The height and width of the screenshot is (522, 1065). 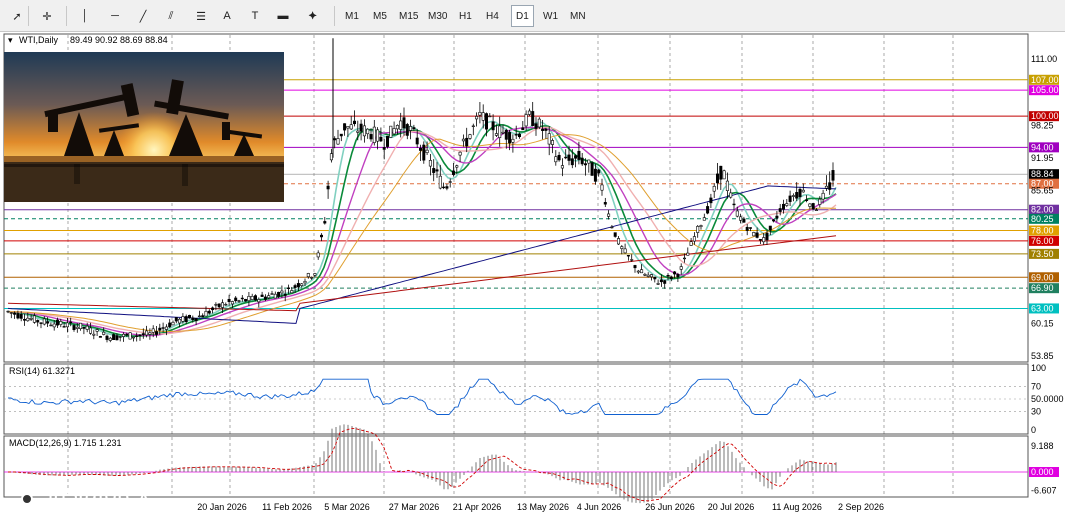 I want to click on macd-scale-label: -6.607, so click(x=1044, y=491).